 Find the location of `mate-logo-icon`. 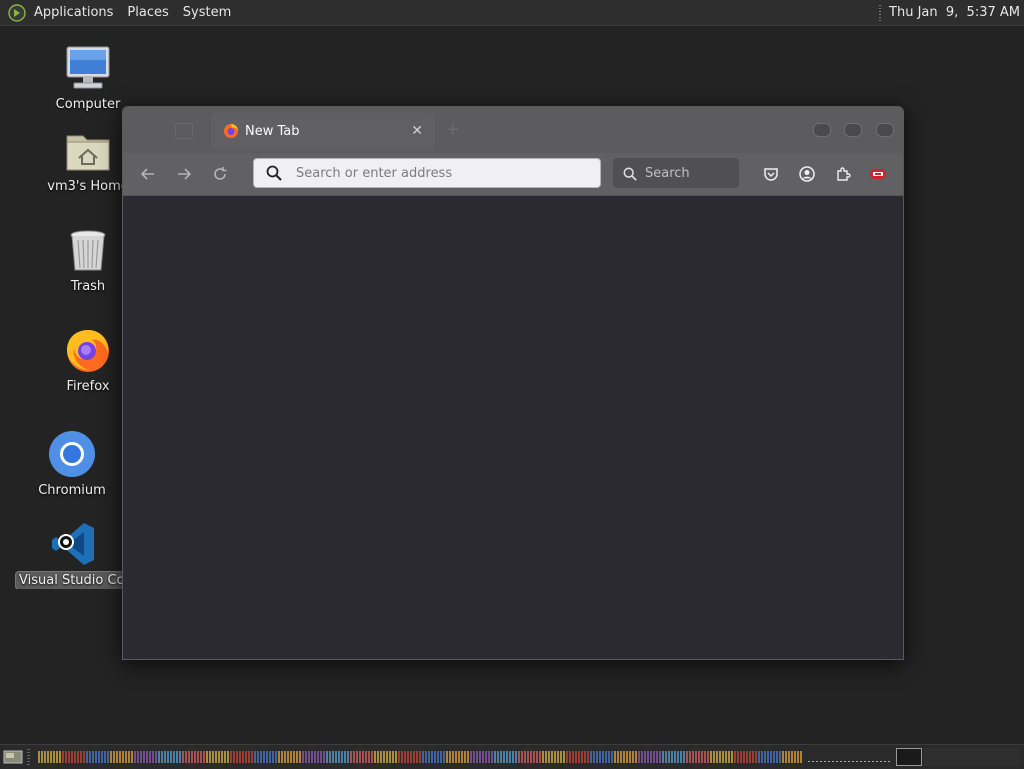

mate-logo-icon is located at coordinates (17, 12).